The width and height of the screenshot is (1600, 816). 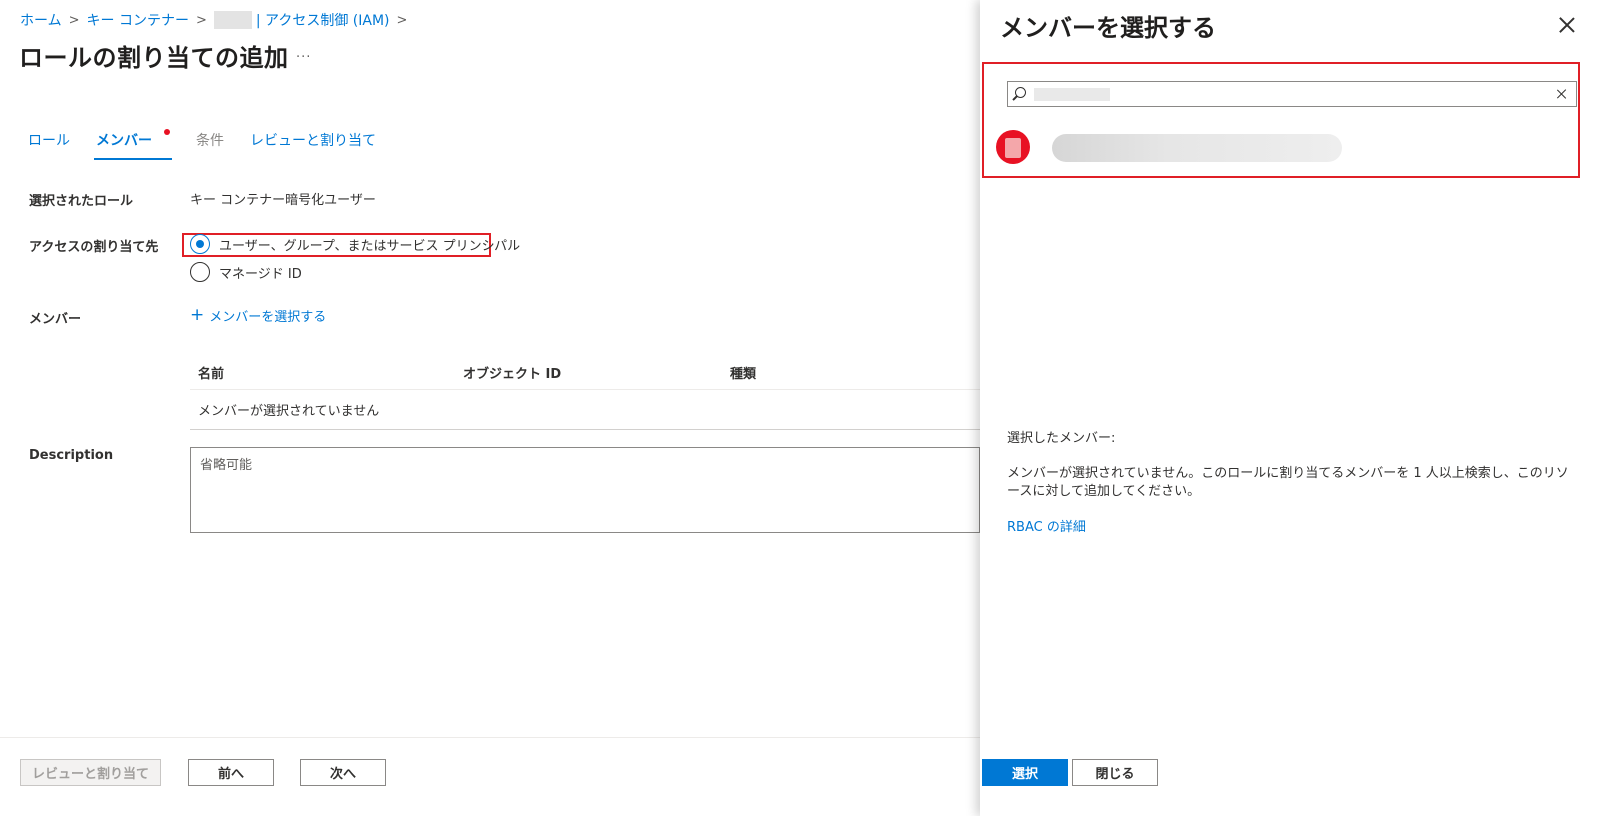 I want to click on tab-conditions-label: 条件, so click(x=210, y=141).